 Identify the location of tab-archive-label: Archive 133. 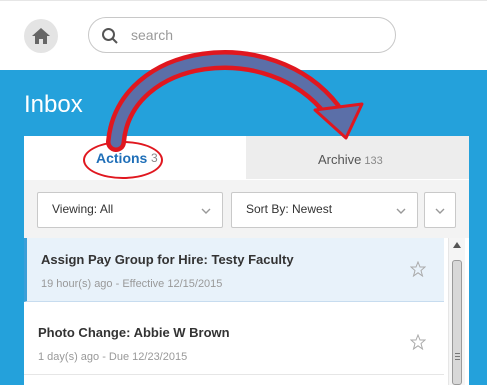
(350, 159).